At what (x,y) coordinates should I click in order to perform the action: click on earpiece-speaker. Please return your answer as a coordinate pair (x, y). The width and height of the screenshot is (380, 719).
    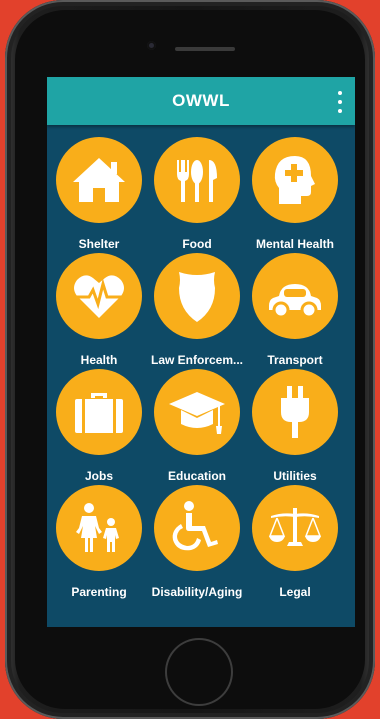
    Looking at the image, I should click on (205, 49).